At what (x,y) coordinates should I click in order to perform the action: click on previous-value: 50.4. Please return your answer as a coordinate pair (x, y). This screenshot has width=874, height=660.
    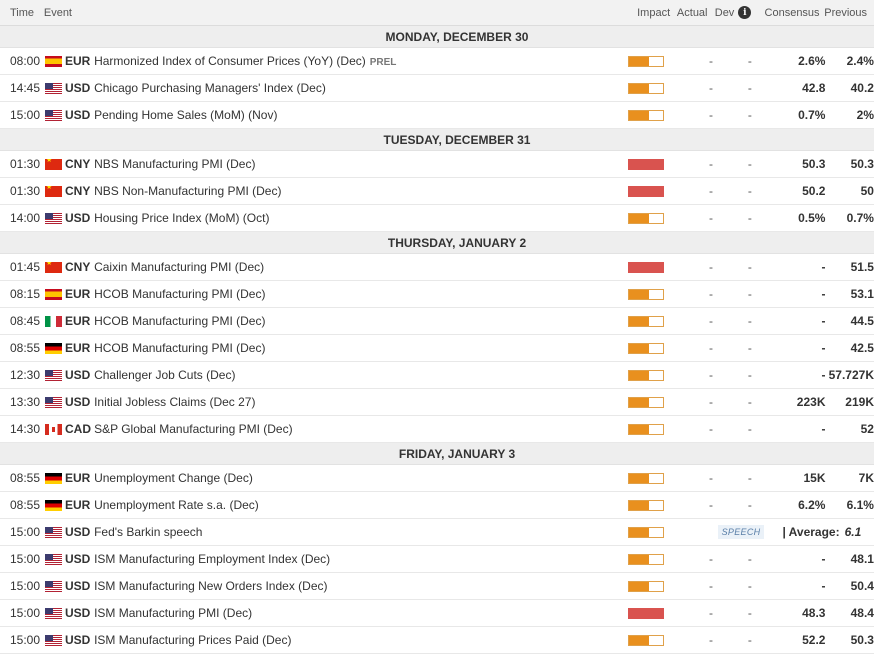
    Looking at the image, I should click on (862, 586).